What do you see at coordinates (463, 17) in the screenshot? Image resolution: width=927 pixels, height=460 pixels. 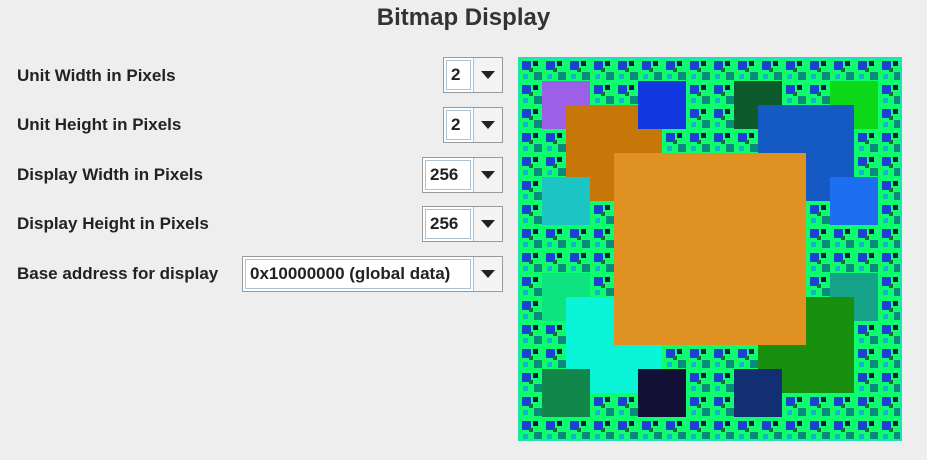 I see `panel-title: Bitmap Display` at bounding box center [463, 17].